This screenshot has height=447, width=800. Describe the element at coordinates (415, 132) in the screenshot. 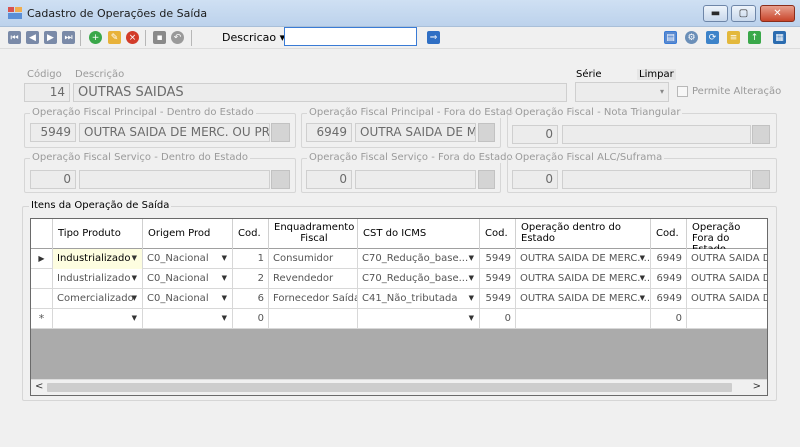

I see `fiscal-principal-fora-desc: OUTRA SAIDA DE M` at that location.